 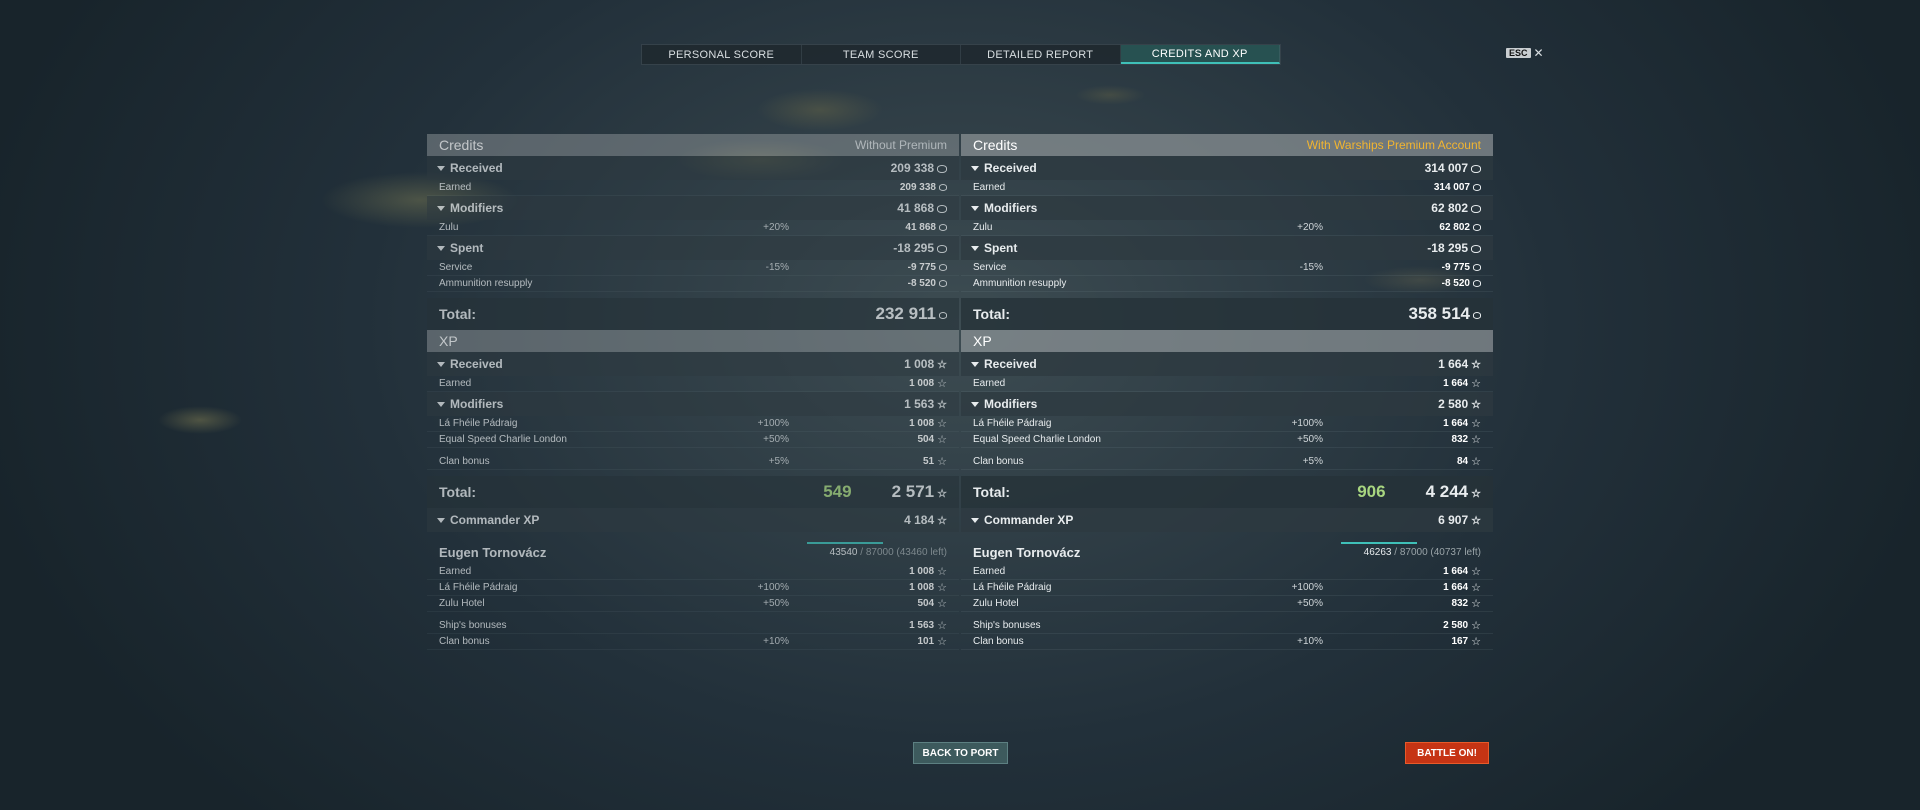 What do you see at coordinates (693, 572) in the screenshot?
I see `list-item: Earned 1 008 ☆` at bounding box center [693, 572].